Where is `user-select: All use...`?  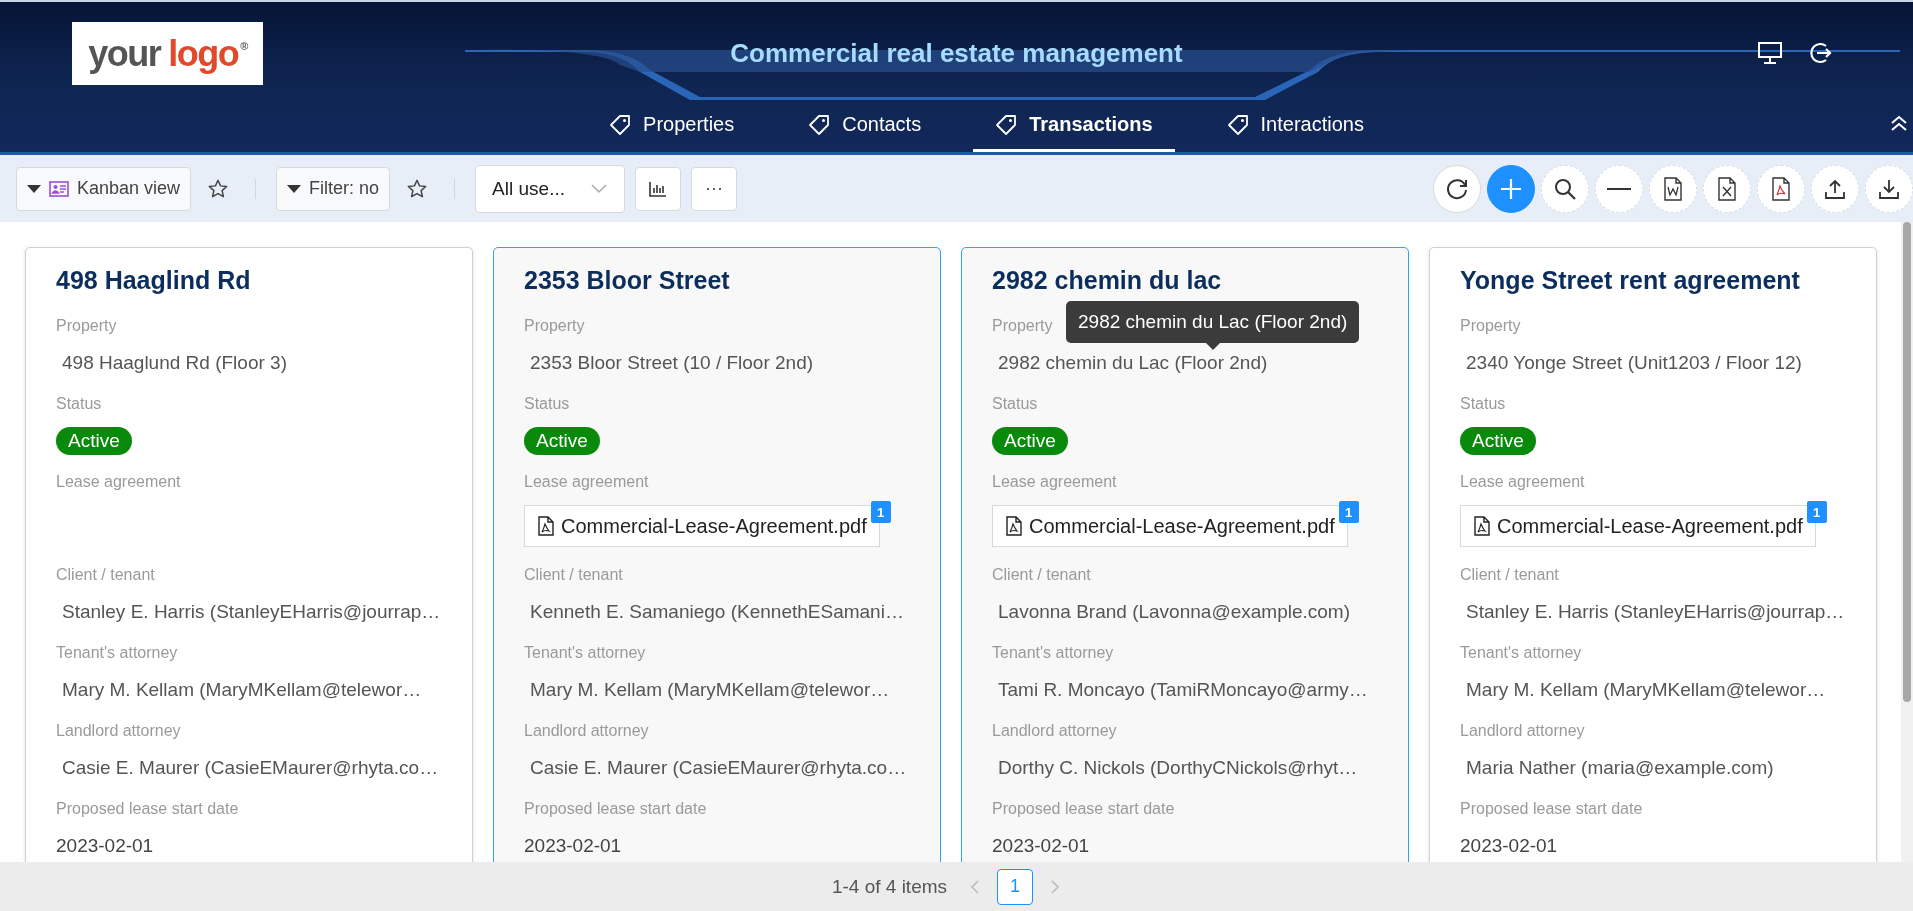 user-select: All use... is located at coordinates (550, 188).